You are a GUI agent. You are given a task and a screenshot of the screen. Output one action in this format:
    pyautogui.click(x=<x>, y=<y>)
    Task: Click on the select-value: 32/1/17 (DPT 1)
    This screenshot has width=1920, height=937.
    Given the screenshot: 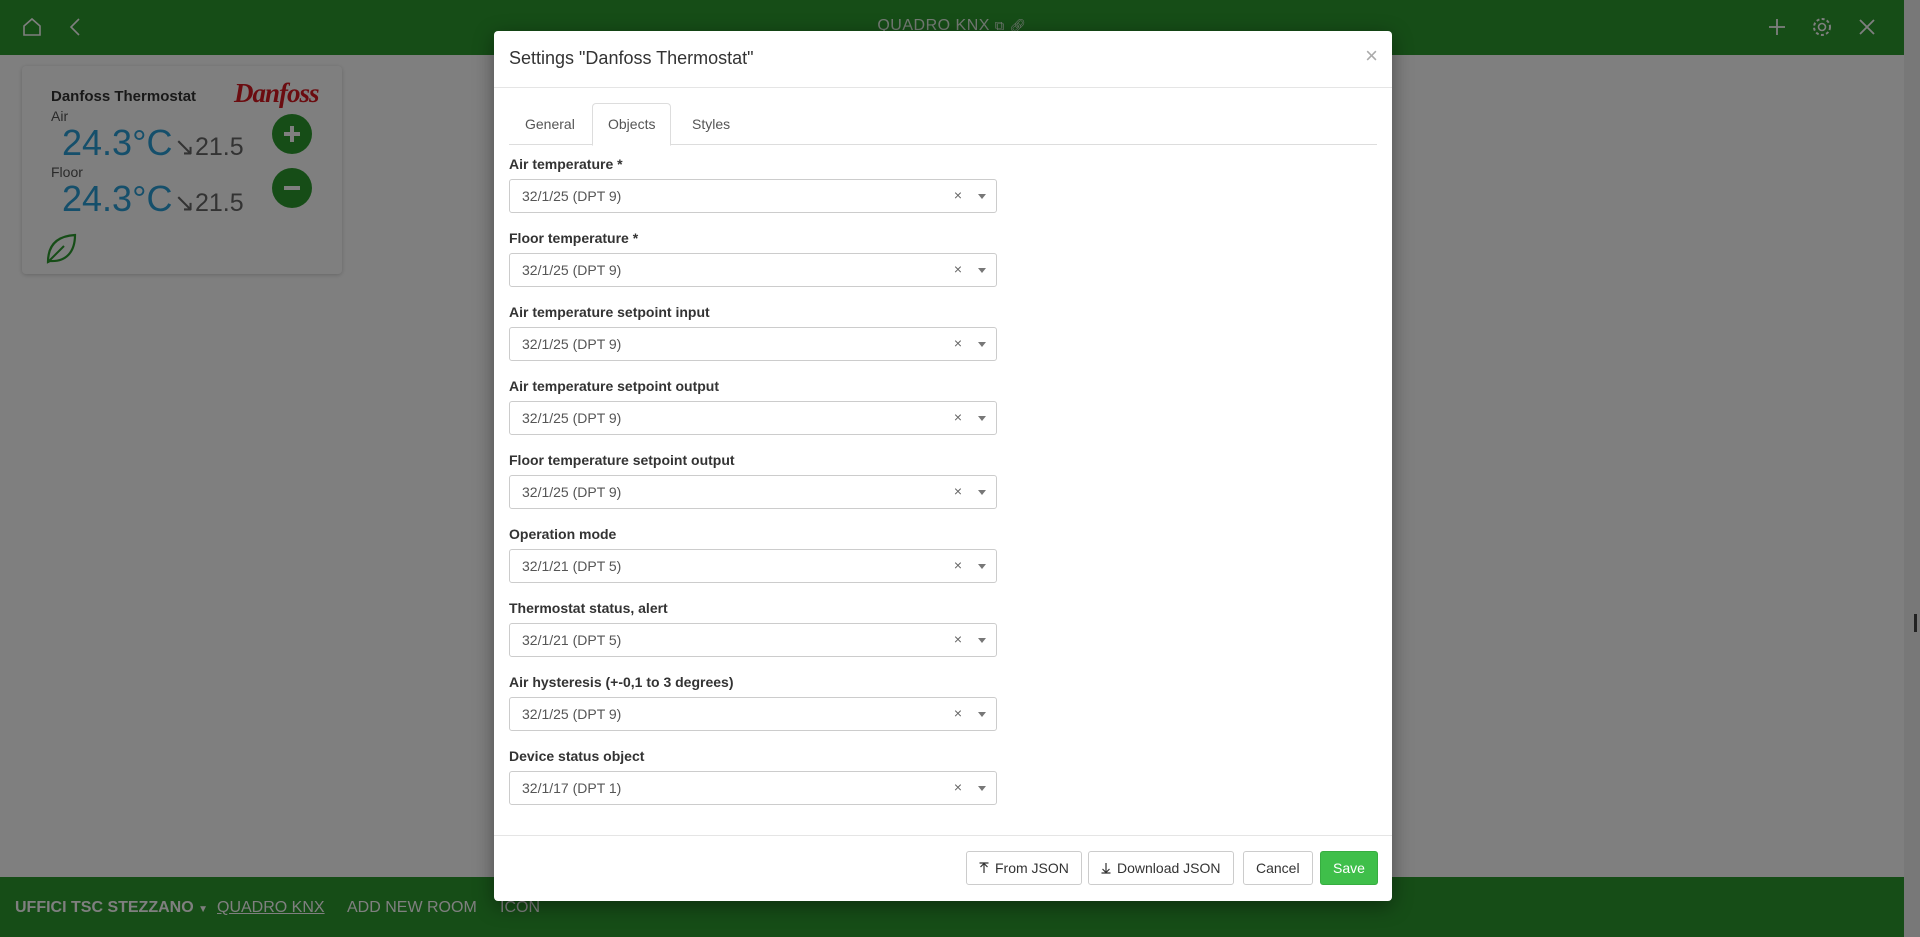 What is the action you would take?
    pyautogui.click(x=572, y=788)
    